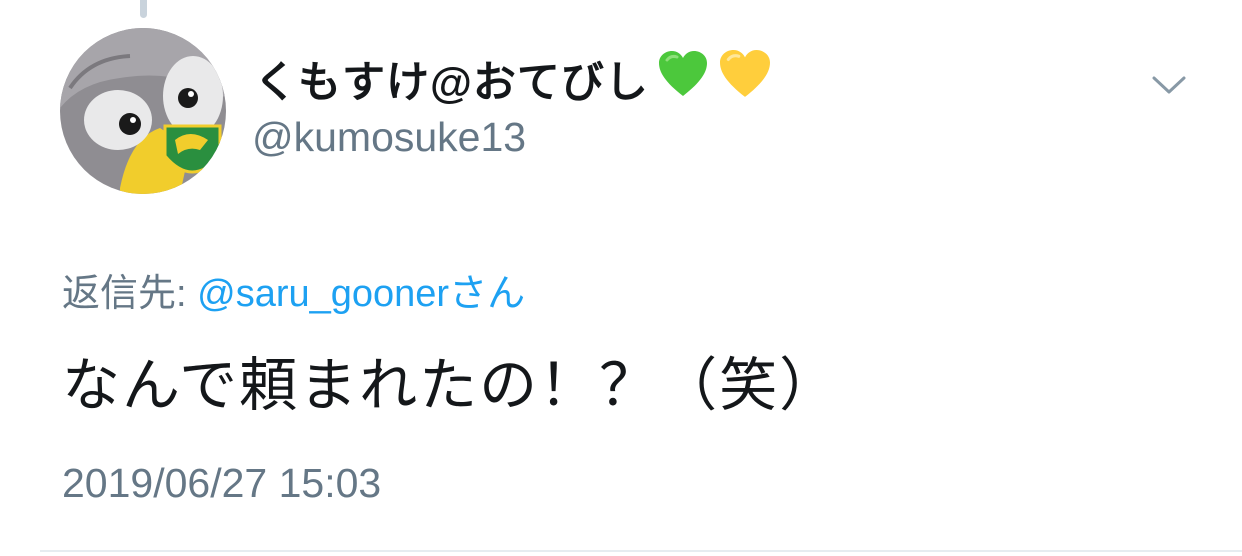  Describe the element at coordinates (323, 294) in the screenshot. I see `reply-to-link: @saru_gooner` at that location.